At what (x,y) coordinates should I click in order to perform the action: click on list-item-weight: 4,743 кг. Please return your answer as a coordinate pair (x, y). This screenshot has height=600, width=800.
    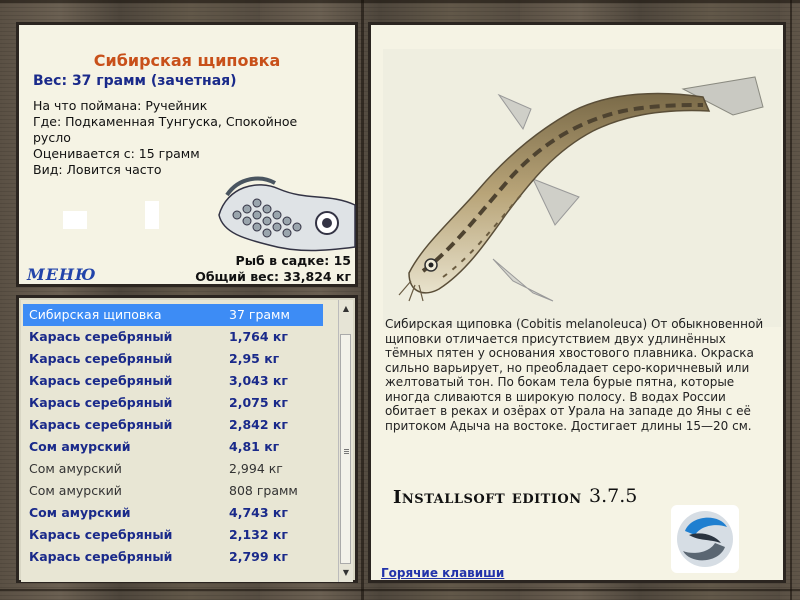
    Looking at the image, I should click on (258, 512).